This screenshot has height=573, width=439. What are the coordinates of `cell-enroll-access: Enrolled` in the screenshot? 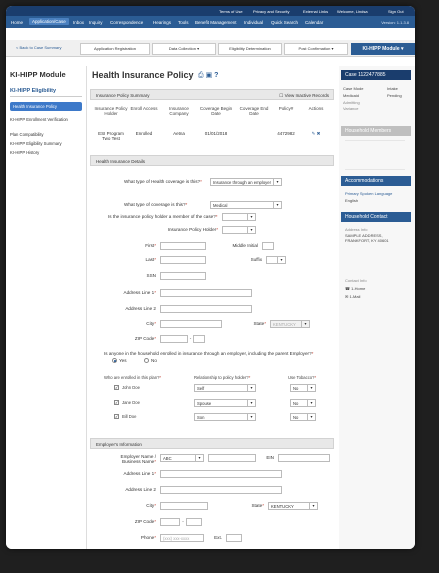 It's located at (144, 133).